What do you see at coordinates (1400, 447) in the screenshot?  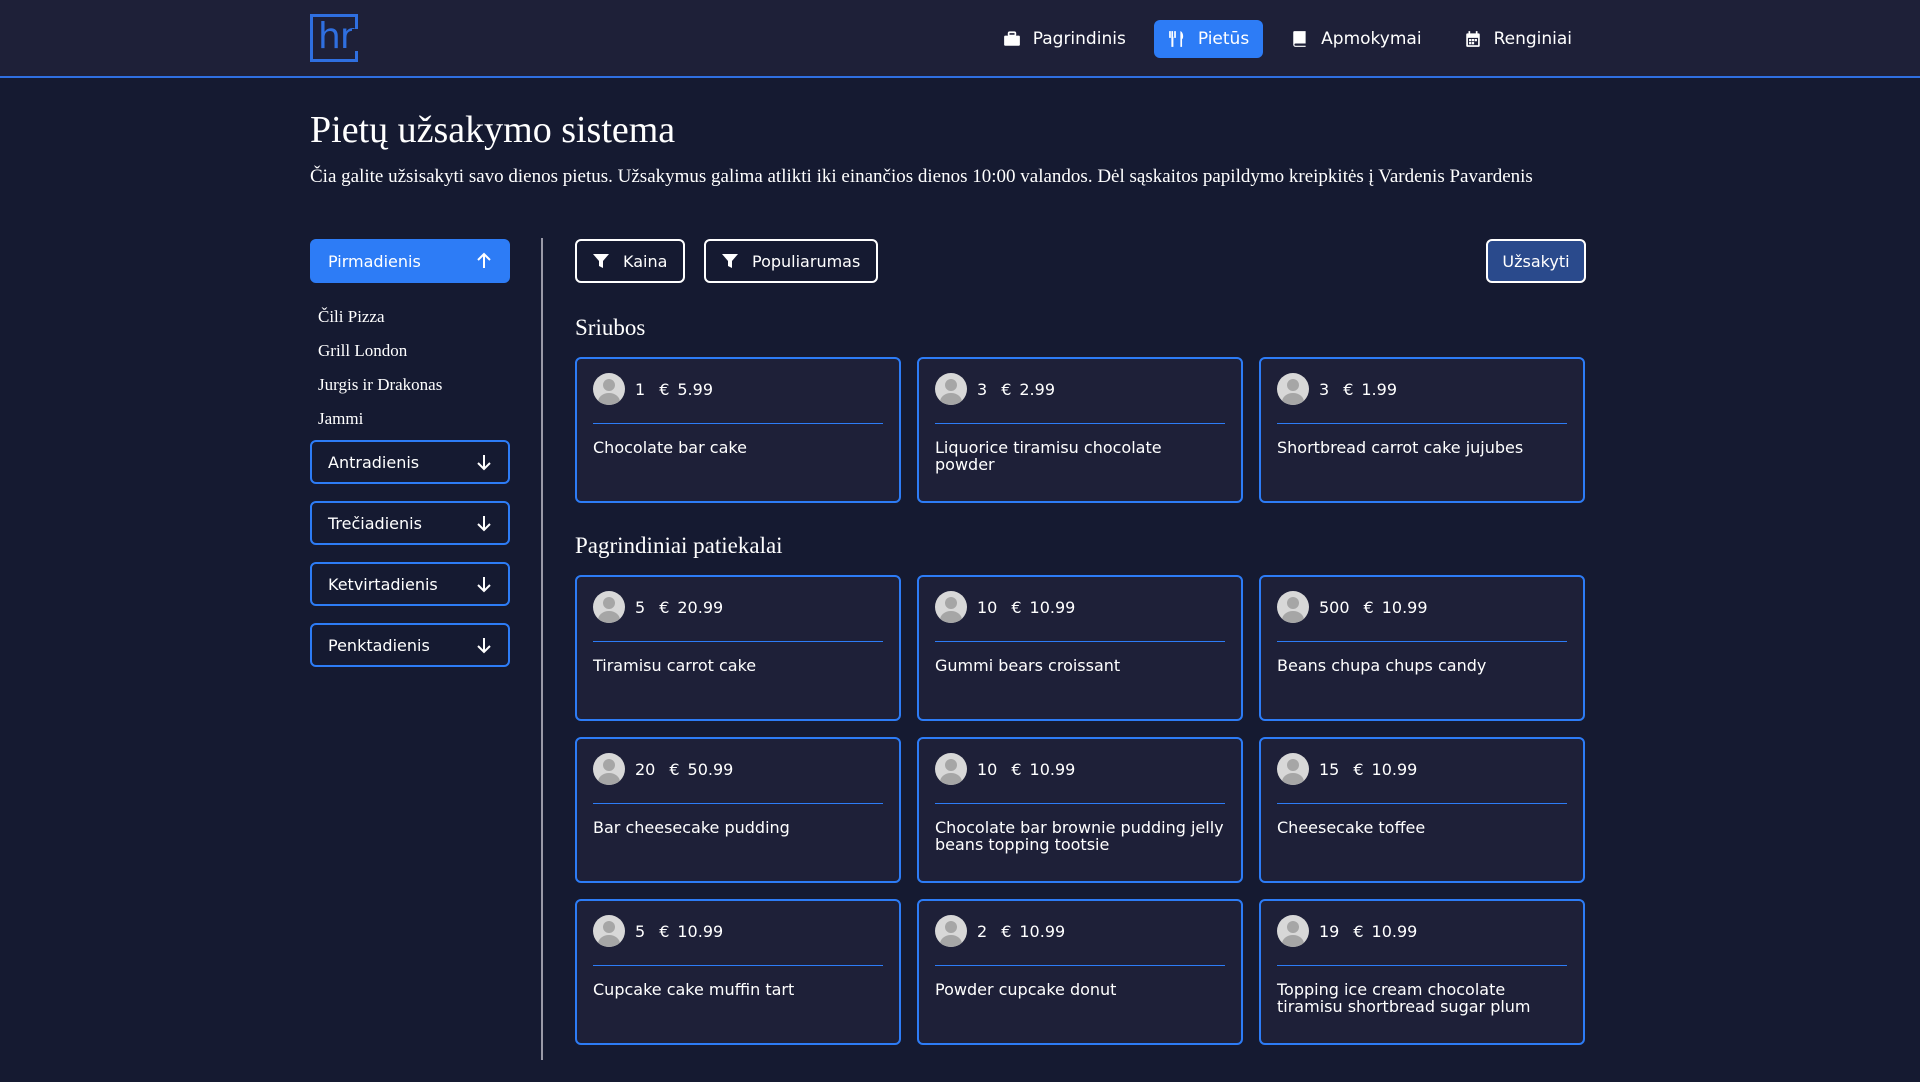 I see `item-name: Shortbread carrot cake jujubes` at bounding box center [1400, 447].